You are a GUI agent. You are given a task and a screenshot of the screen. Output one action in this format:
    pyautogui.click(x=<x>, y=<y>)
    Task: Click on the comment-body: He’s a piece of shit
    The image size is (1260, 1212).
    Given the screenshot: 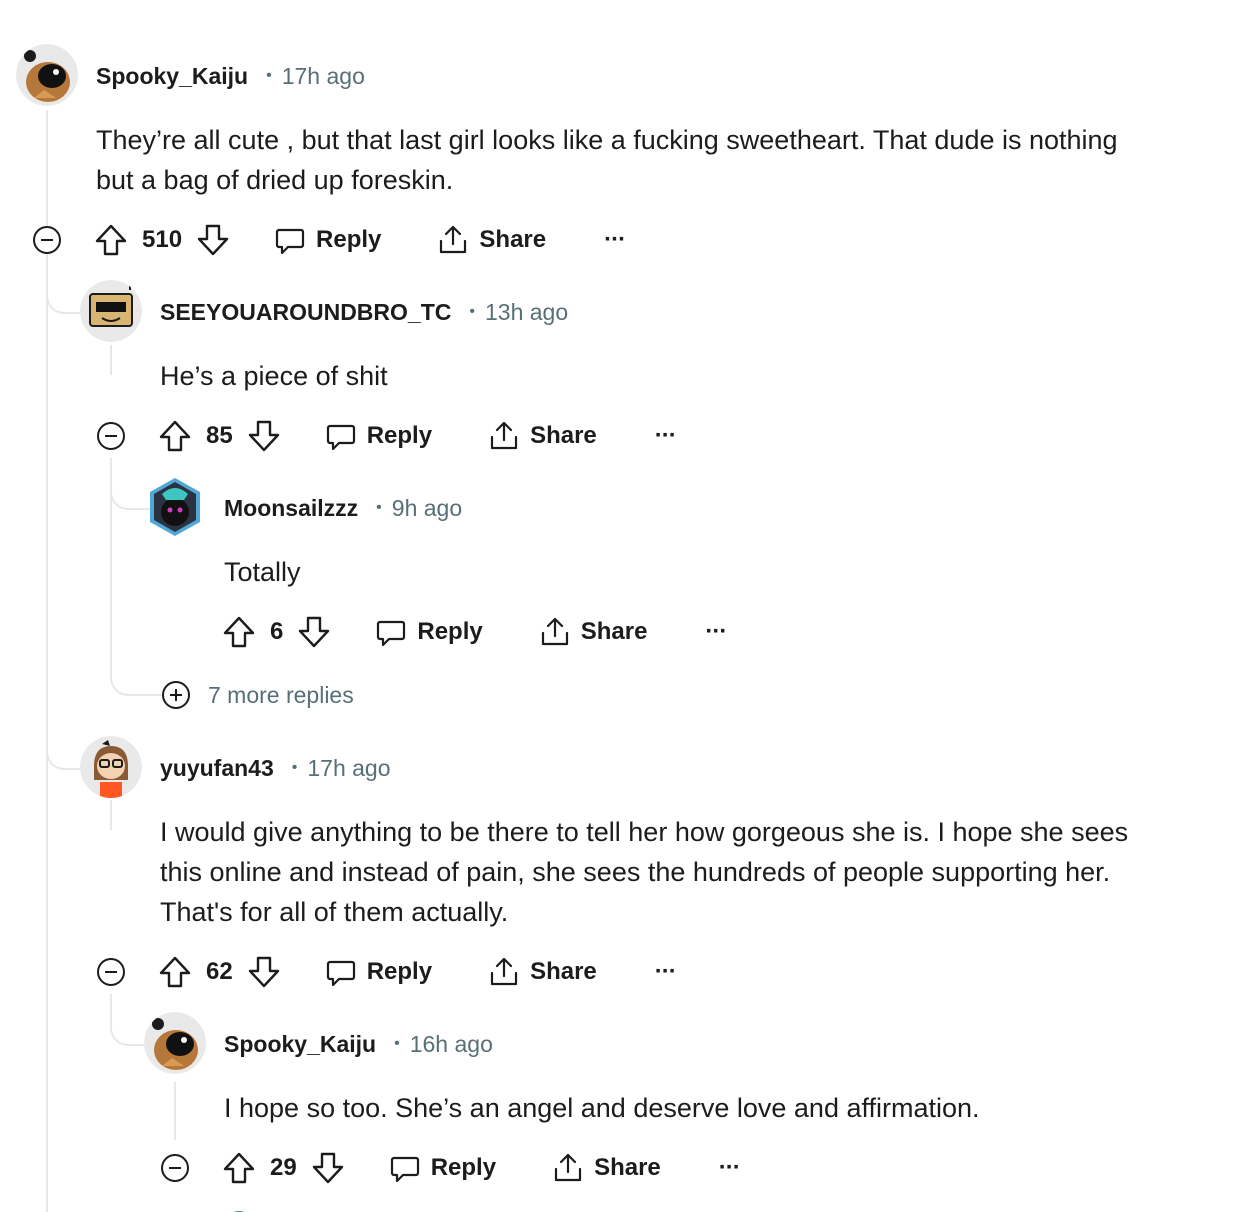 What is the action you would take?
    pyautogui.click(x=274, y=376)
    